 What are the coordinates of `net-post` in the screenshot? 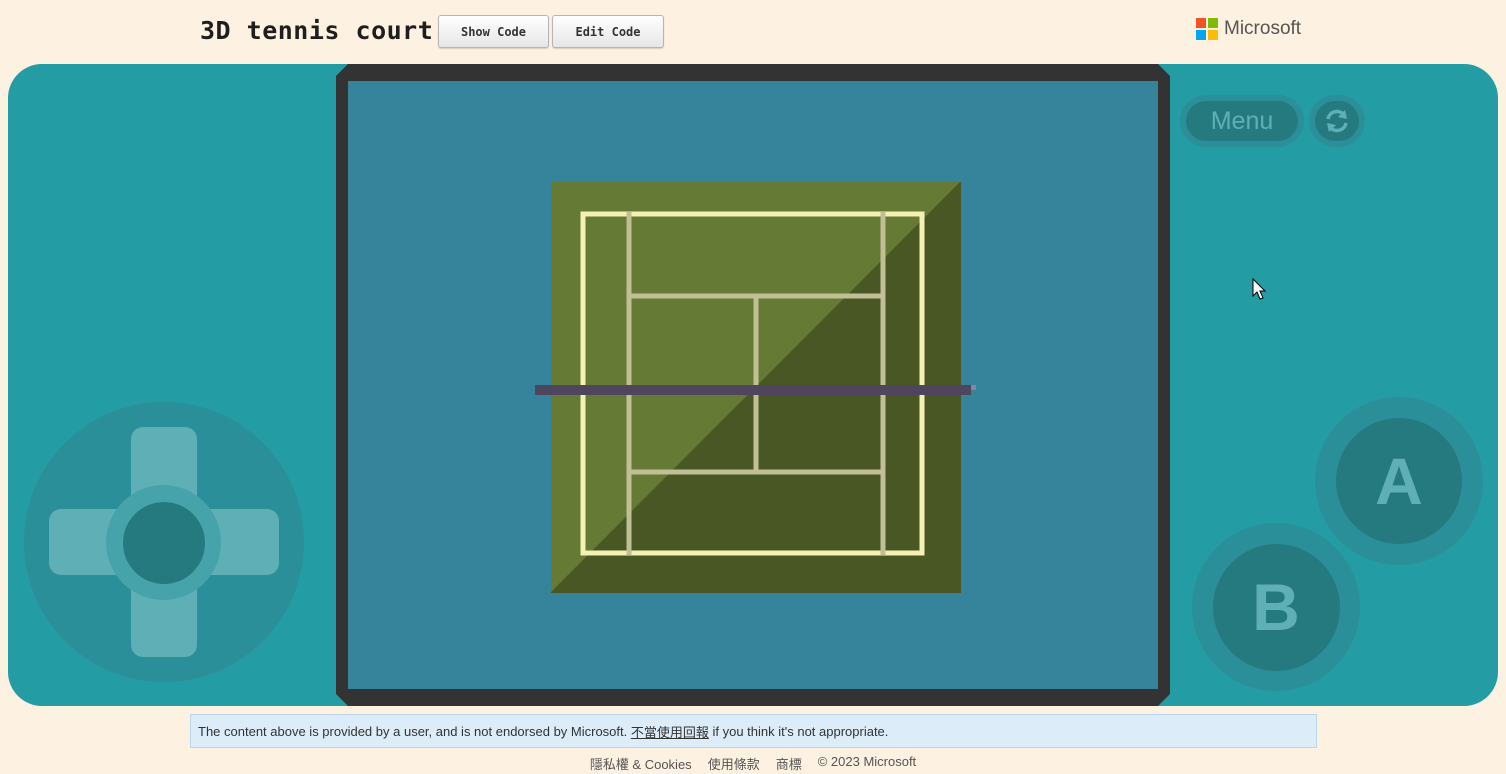 It's located at (973, 387).